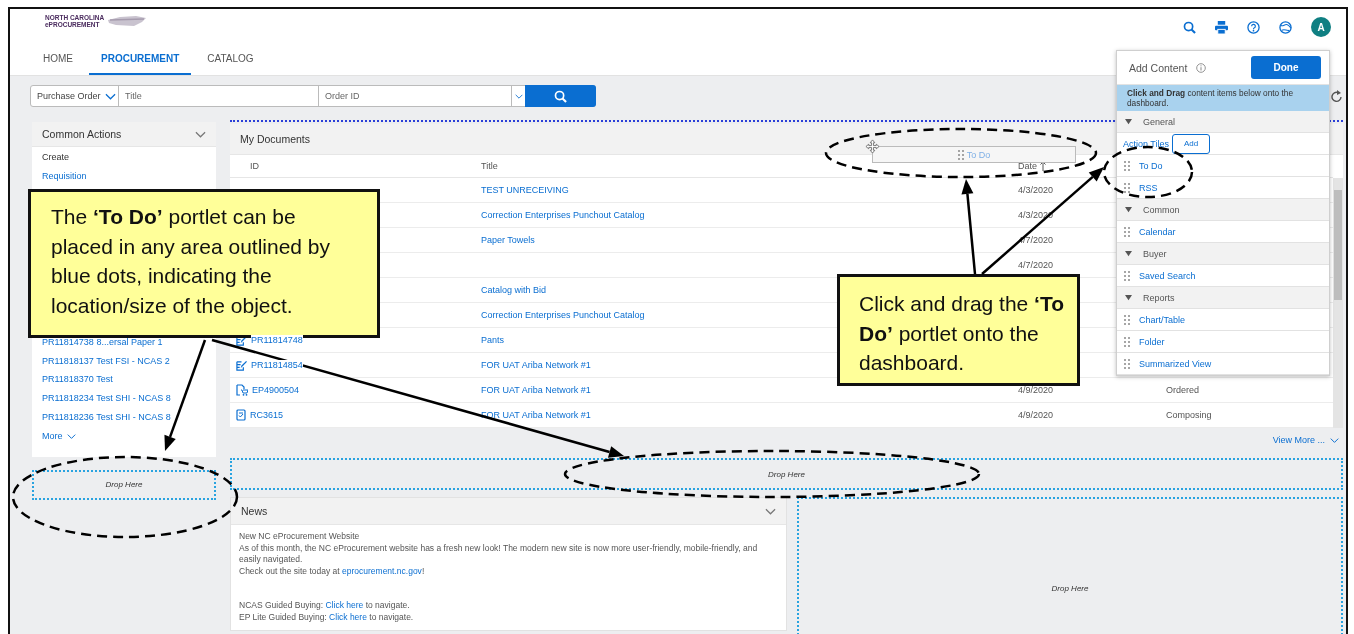 The height and width of the screenshot is (634, 1354). What do you see at coordinates (1321, 27) in the screenshot?
I see `avatar: A` at bounding box center [1321, 27].